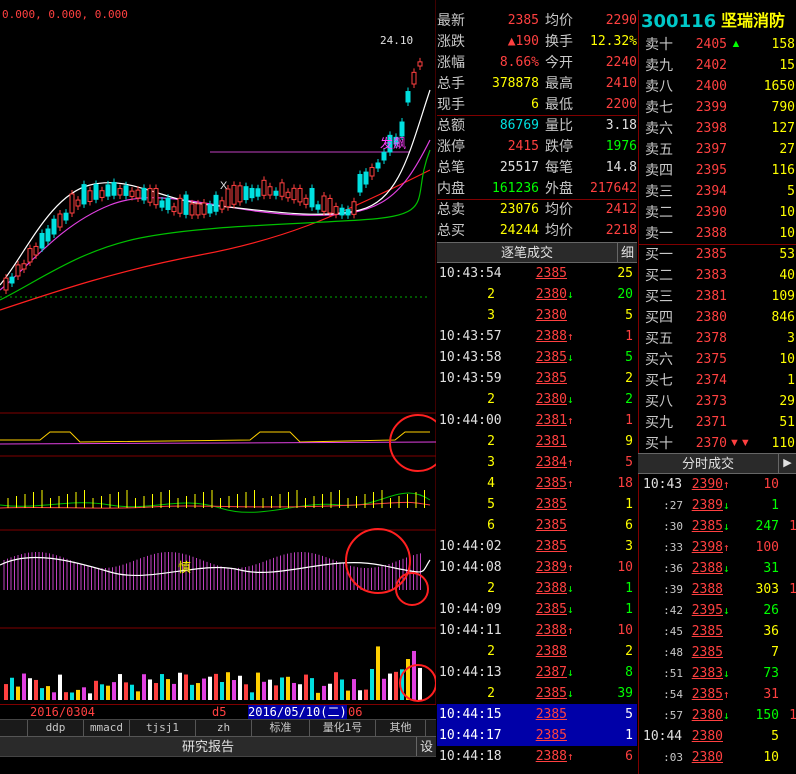 The image size is (796, 774). I want to click on trade-row: 6 2385 6, so click(537, 525).